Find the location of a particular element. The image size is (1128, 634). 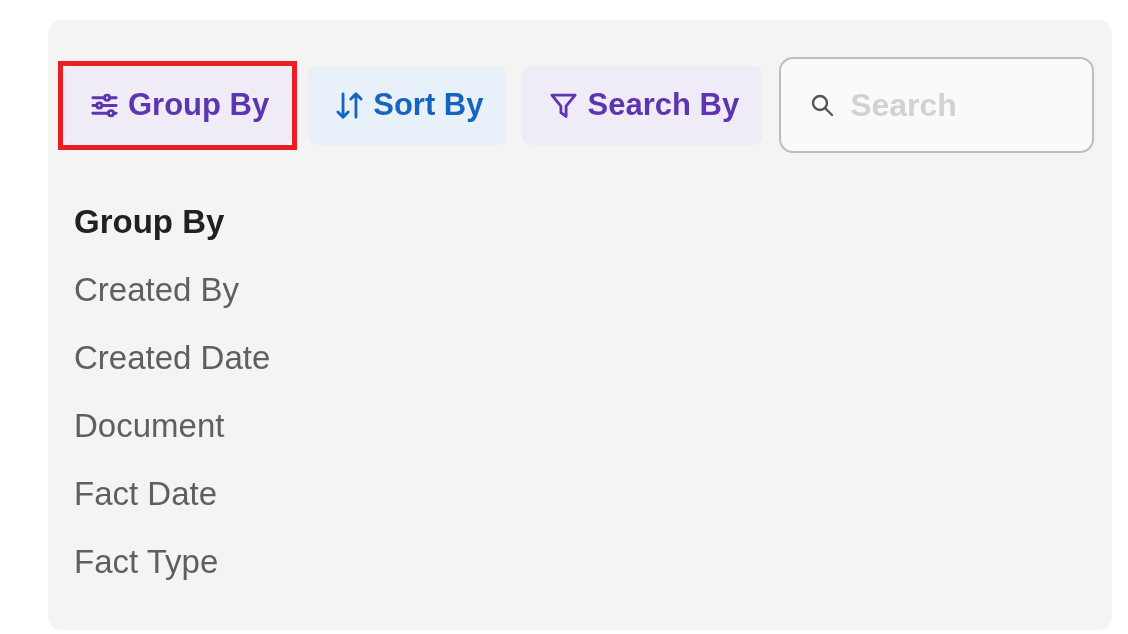

menu-option: Created Date is located at coordinates (172, 358).